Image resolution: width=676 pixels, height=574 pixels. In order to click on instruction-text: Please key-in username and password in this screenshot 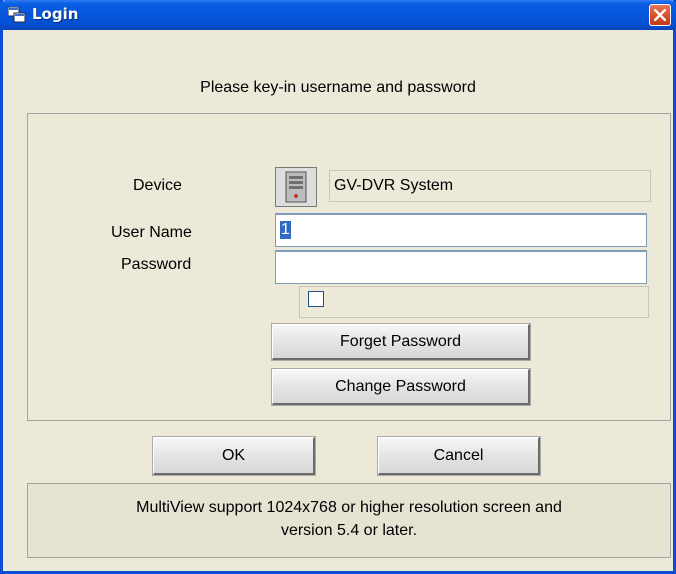, I will do `click(338, 87)`.